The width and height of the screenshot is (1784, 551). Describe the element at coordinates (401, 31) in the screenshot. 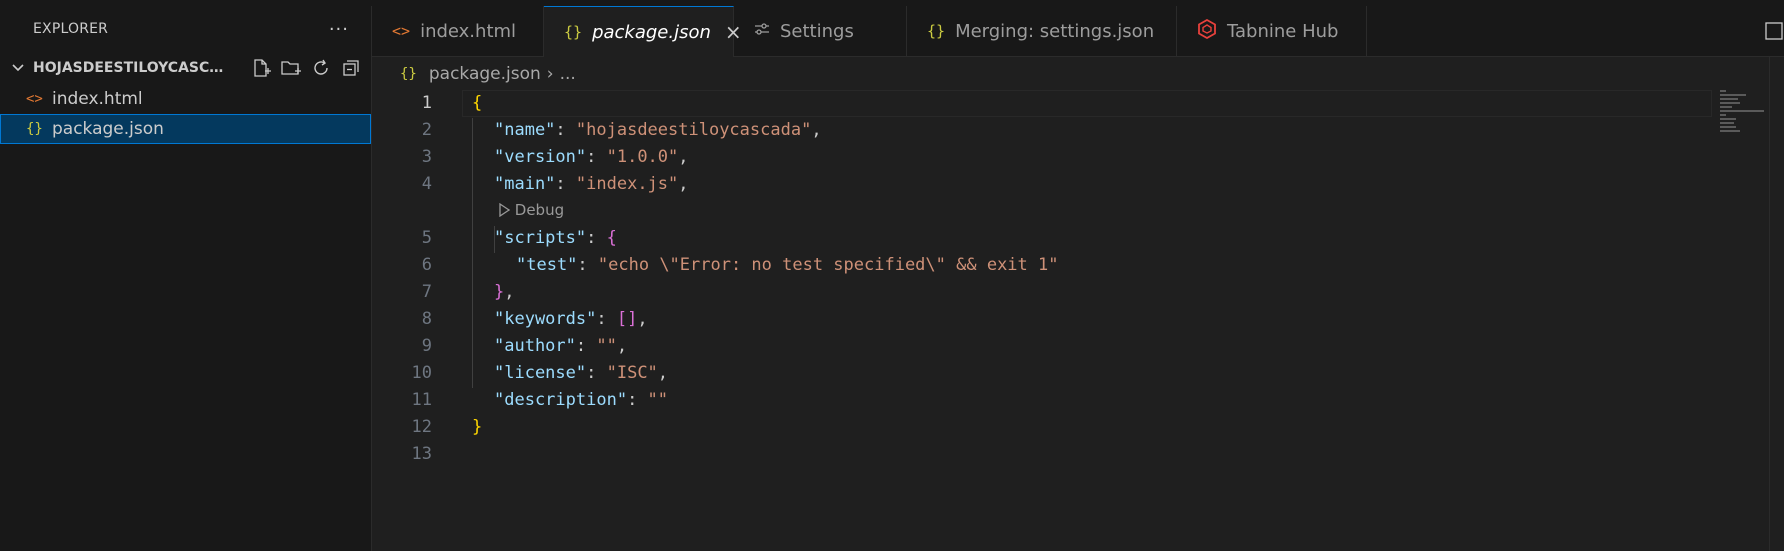

I see `html-file-icon: <>` at that location.